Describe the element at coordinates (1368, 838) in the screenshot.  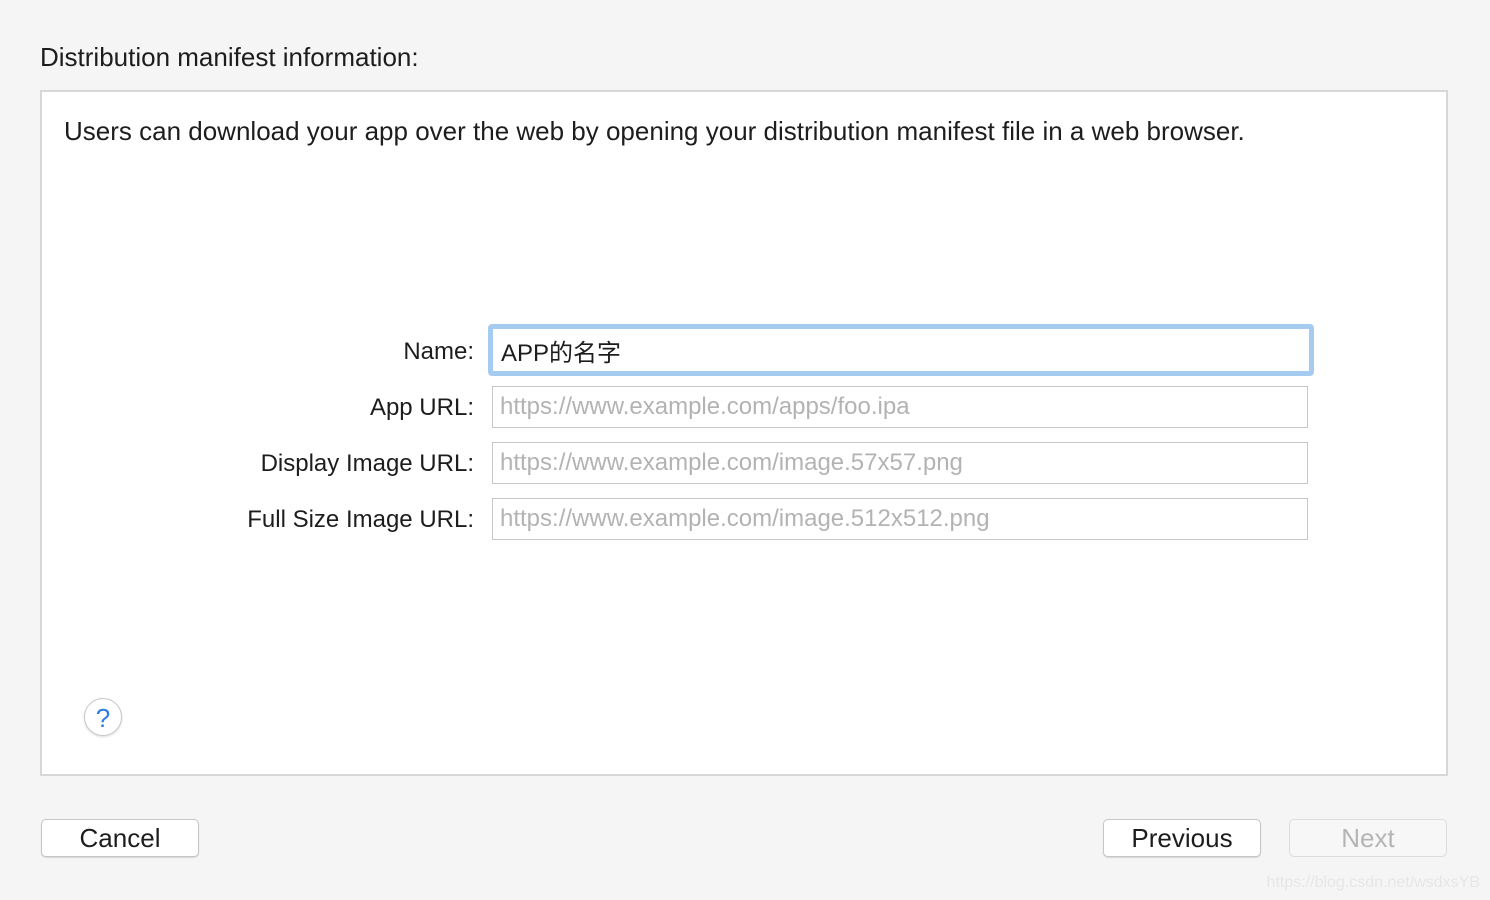
I see `next-button: Next` at that location.